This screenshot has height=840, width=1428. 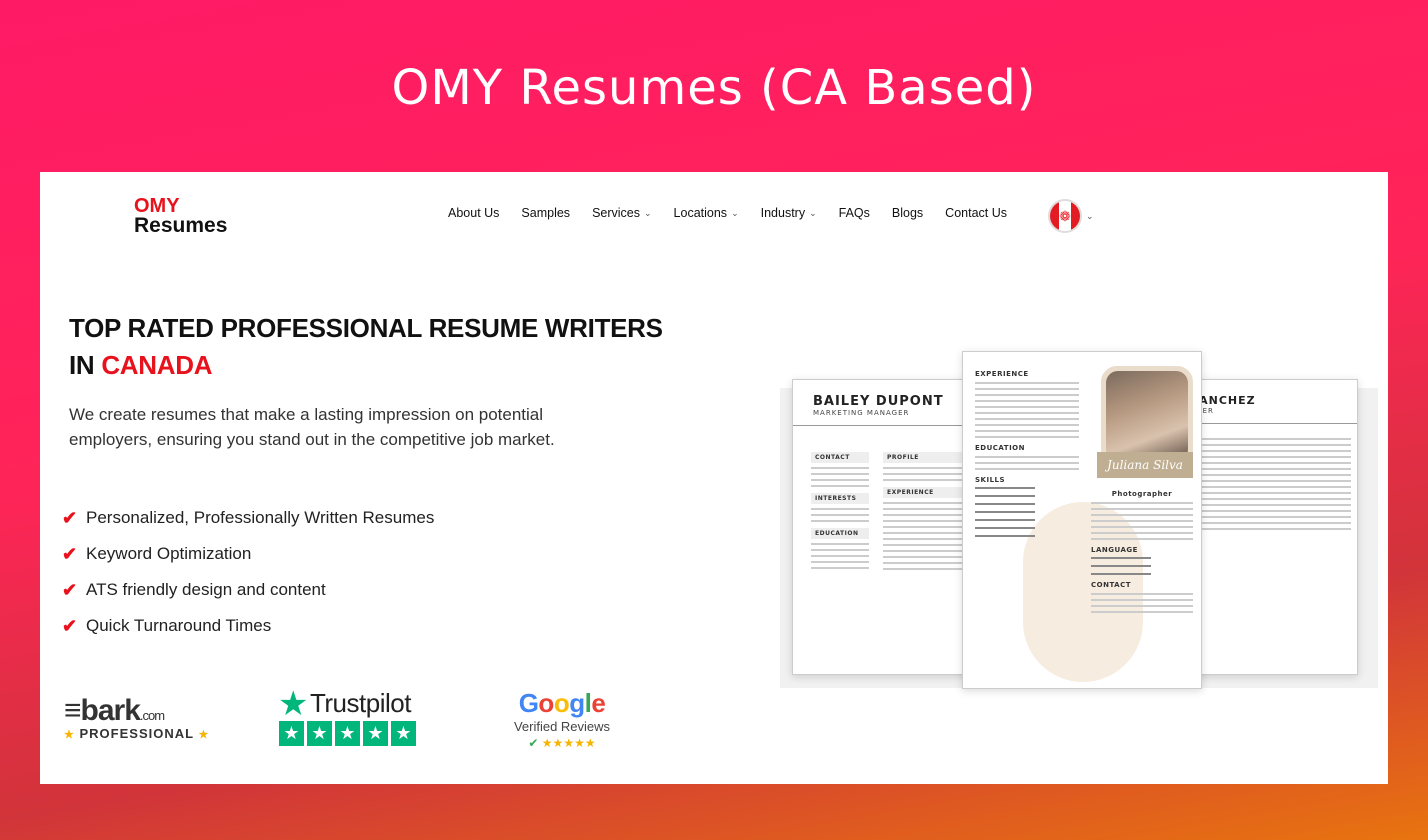 I want to click on bark-suffix: .com, so click(x=152, y=715).